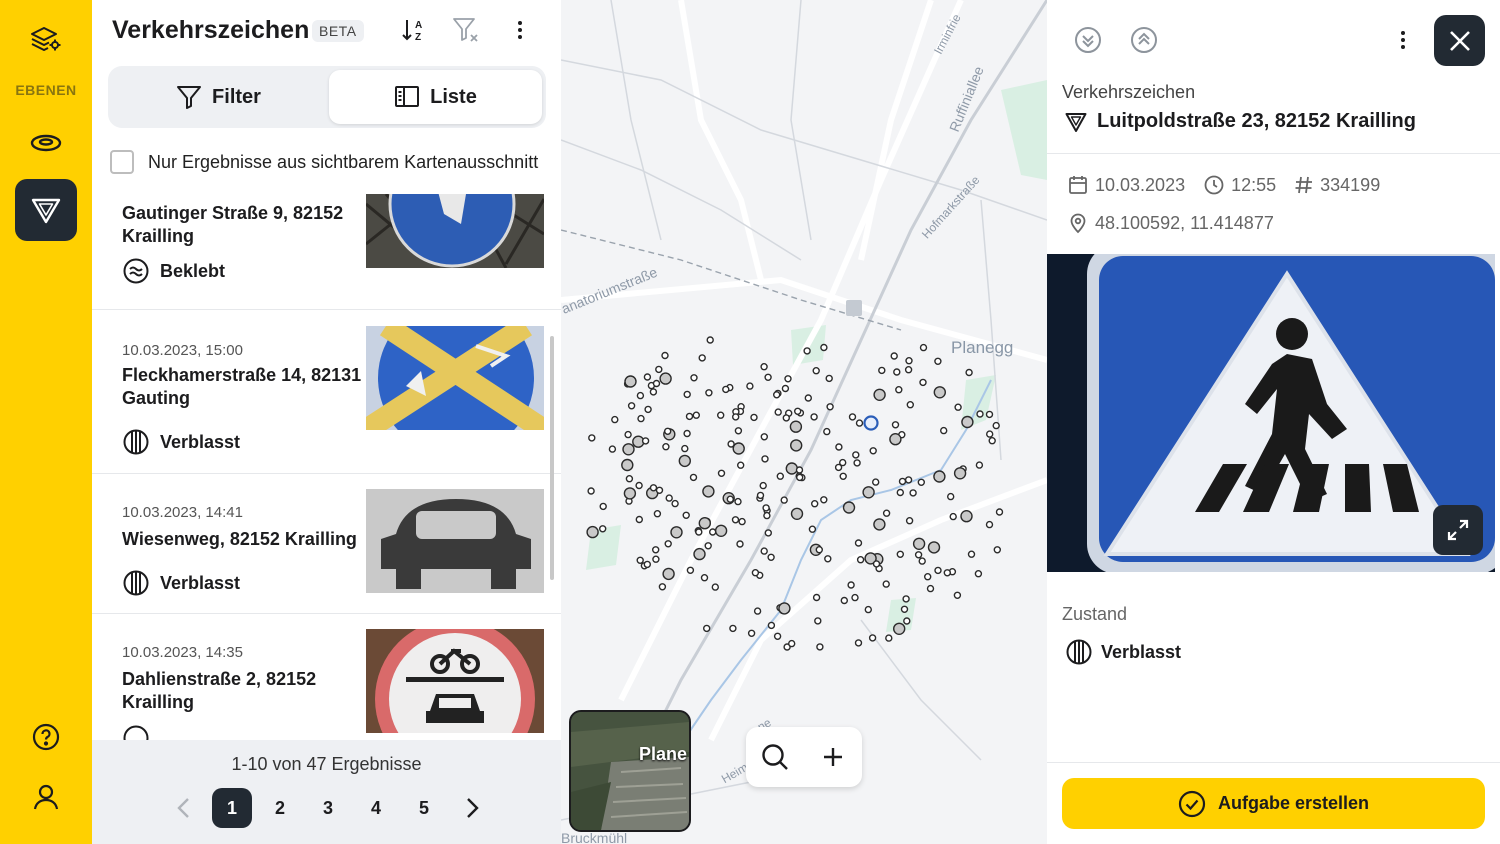 The height and width of the screenshot is (844, 1500). I want to click on ring-layer-button, so click(46, 143).